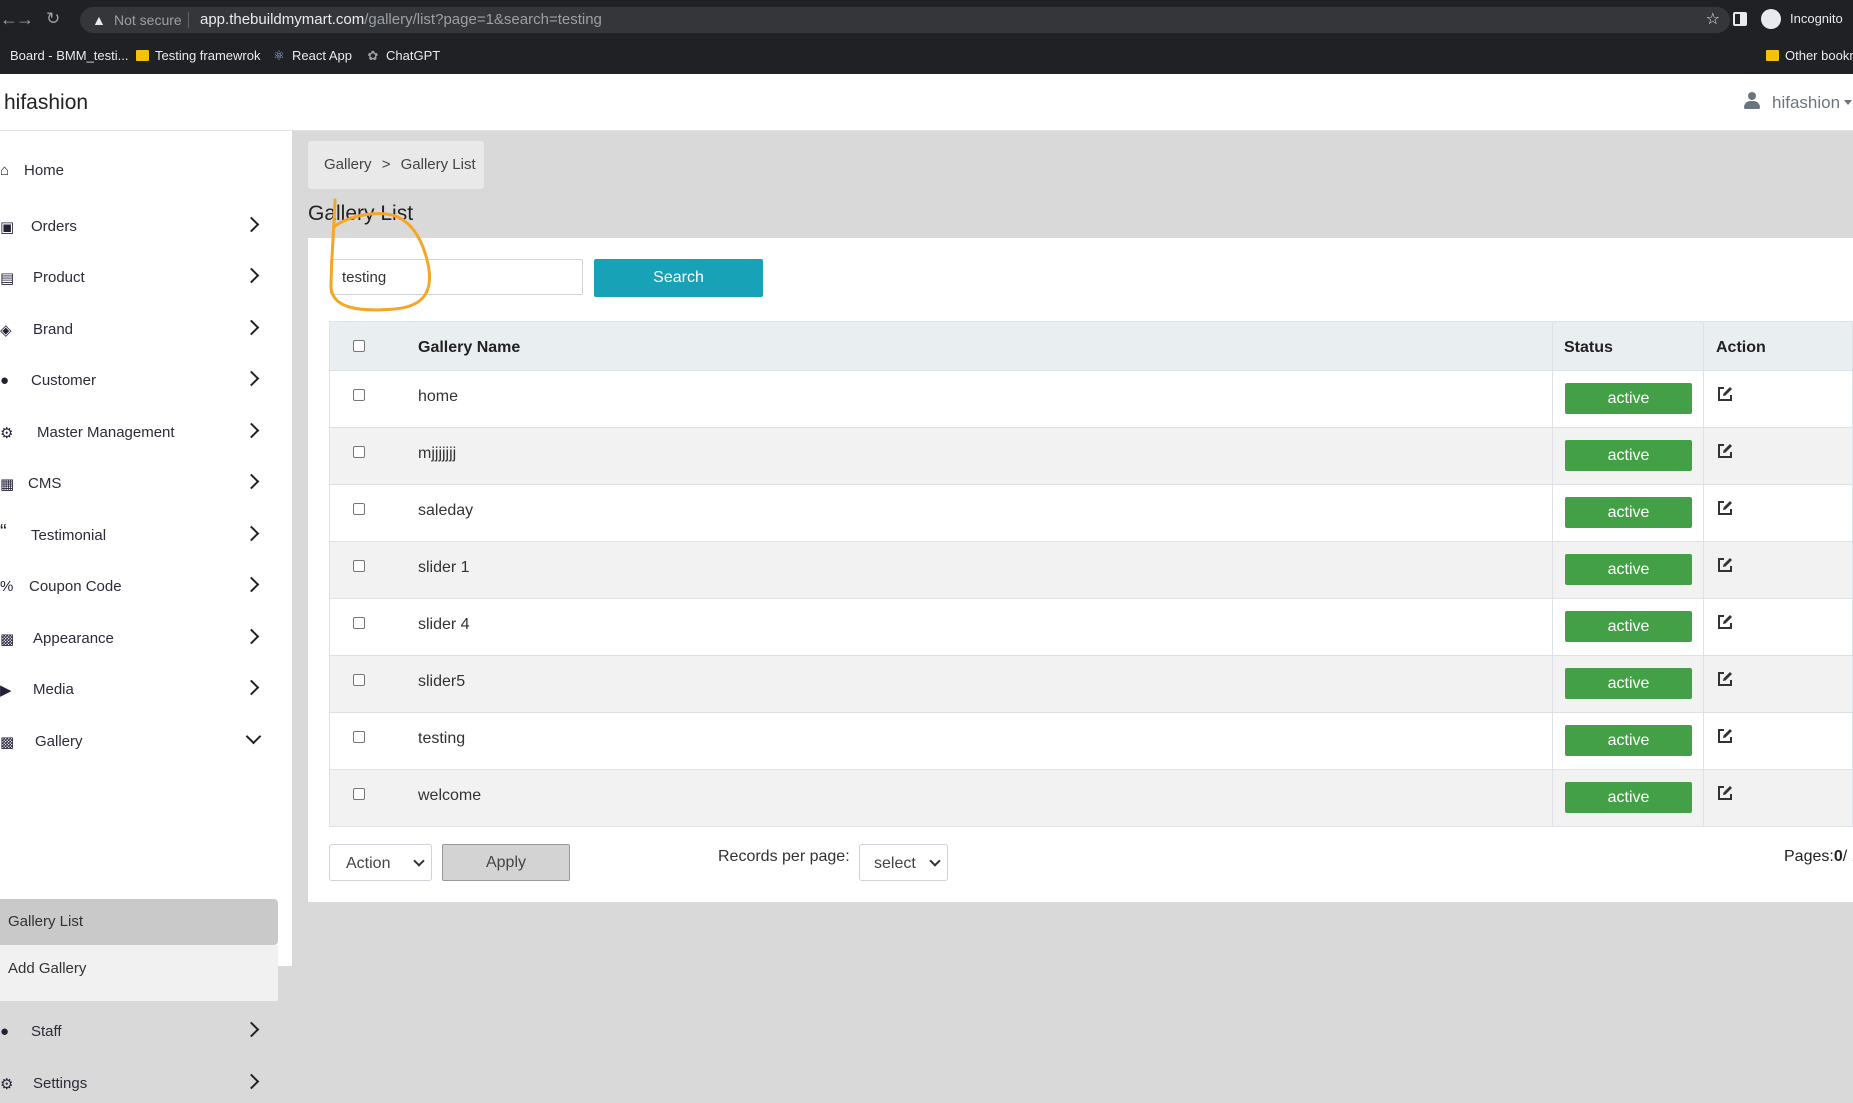 This screenshot has width=1853, height=1103. I want to click on column-header-status: Status, so click(1588, 347).